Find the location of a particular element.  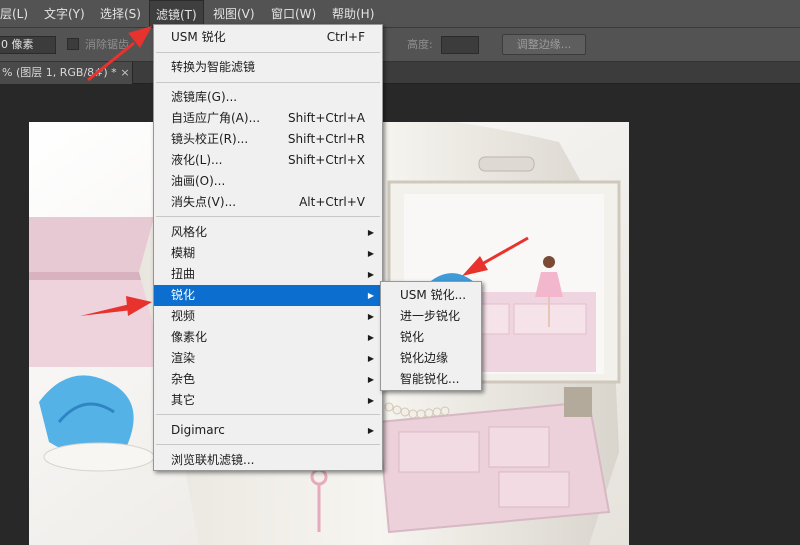

height-label: 高度: is located at coordinates (420, 44).